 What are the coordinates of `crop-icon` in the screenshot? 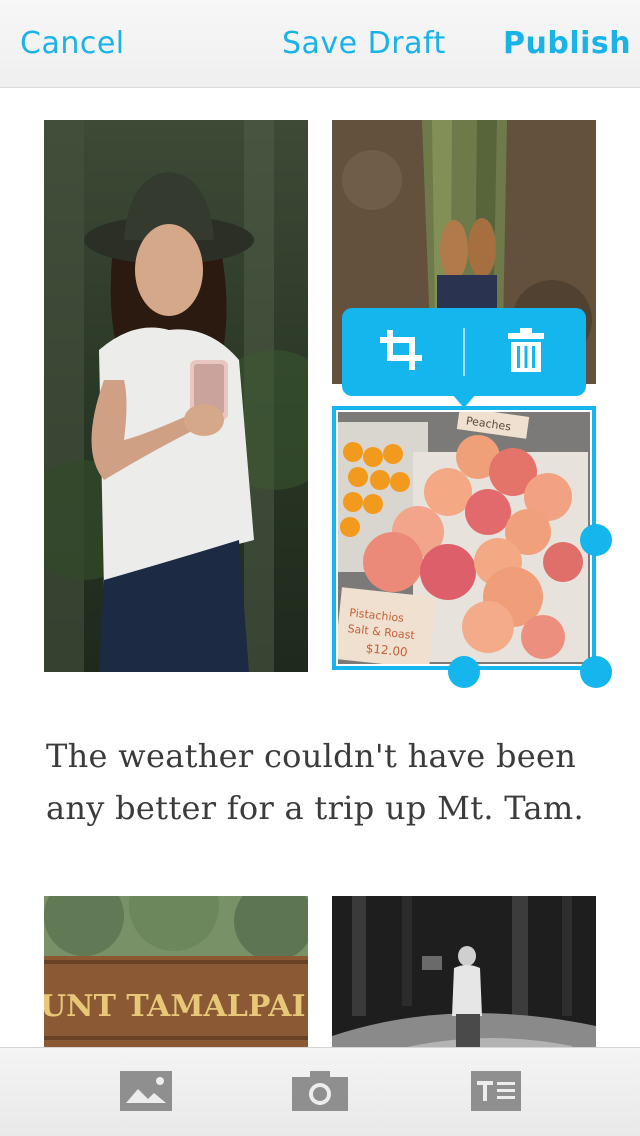 It's located at (402, 352).